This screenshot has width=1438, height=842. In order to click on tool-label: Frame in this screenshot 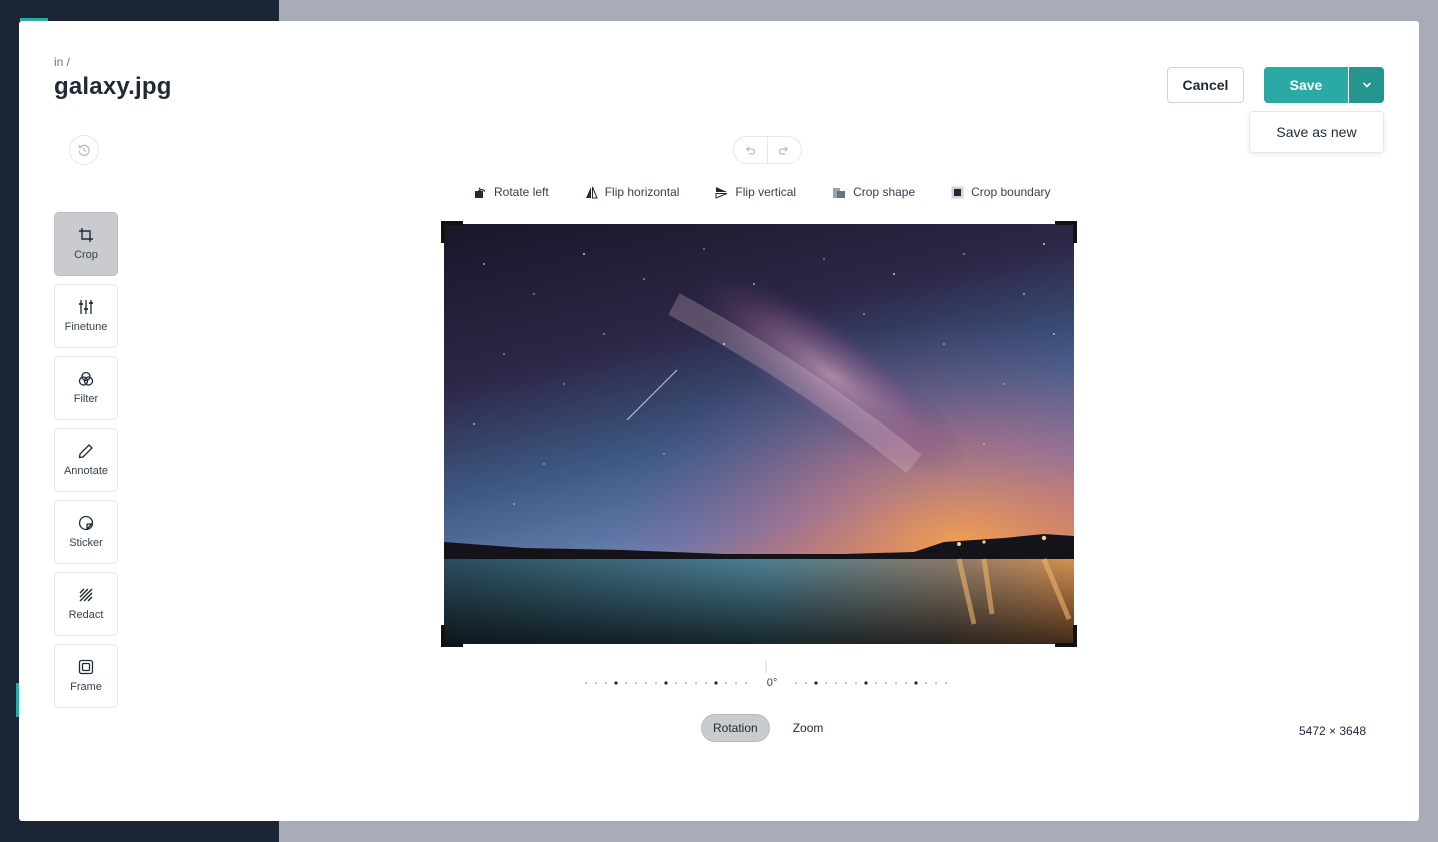, I will do `click(86, 687)`.